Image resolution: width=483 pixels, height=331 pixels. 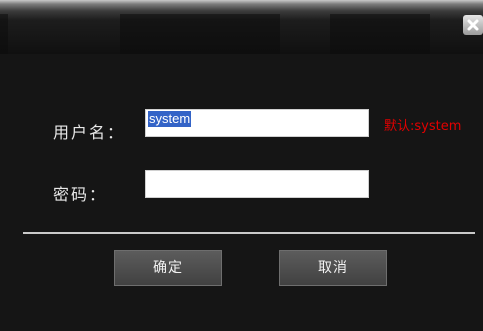 What do you see at coordinates (168, 268) in the screenshot?
I see `ok-button: 确定` at bounding box center [168, 268].